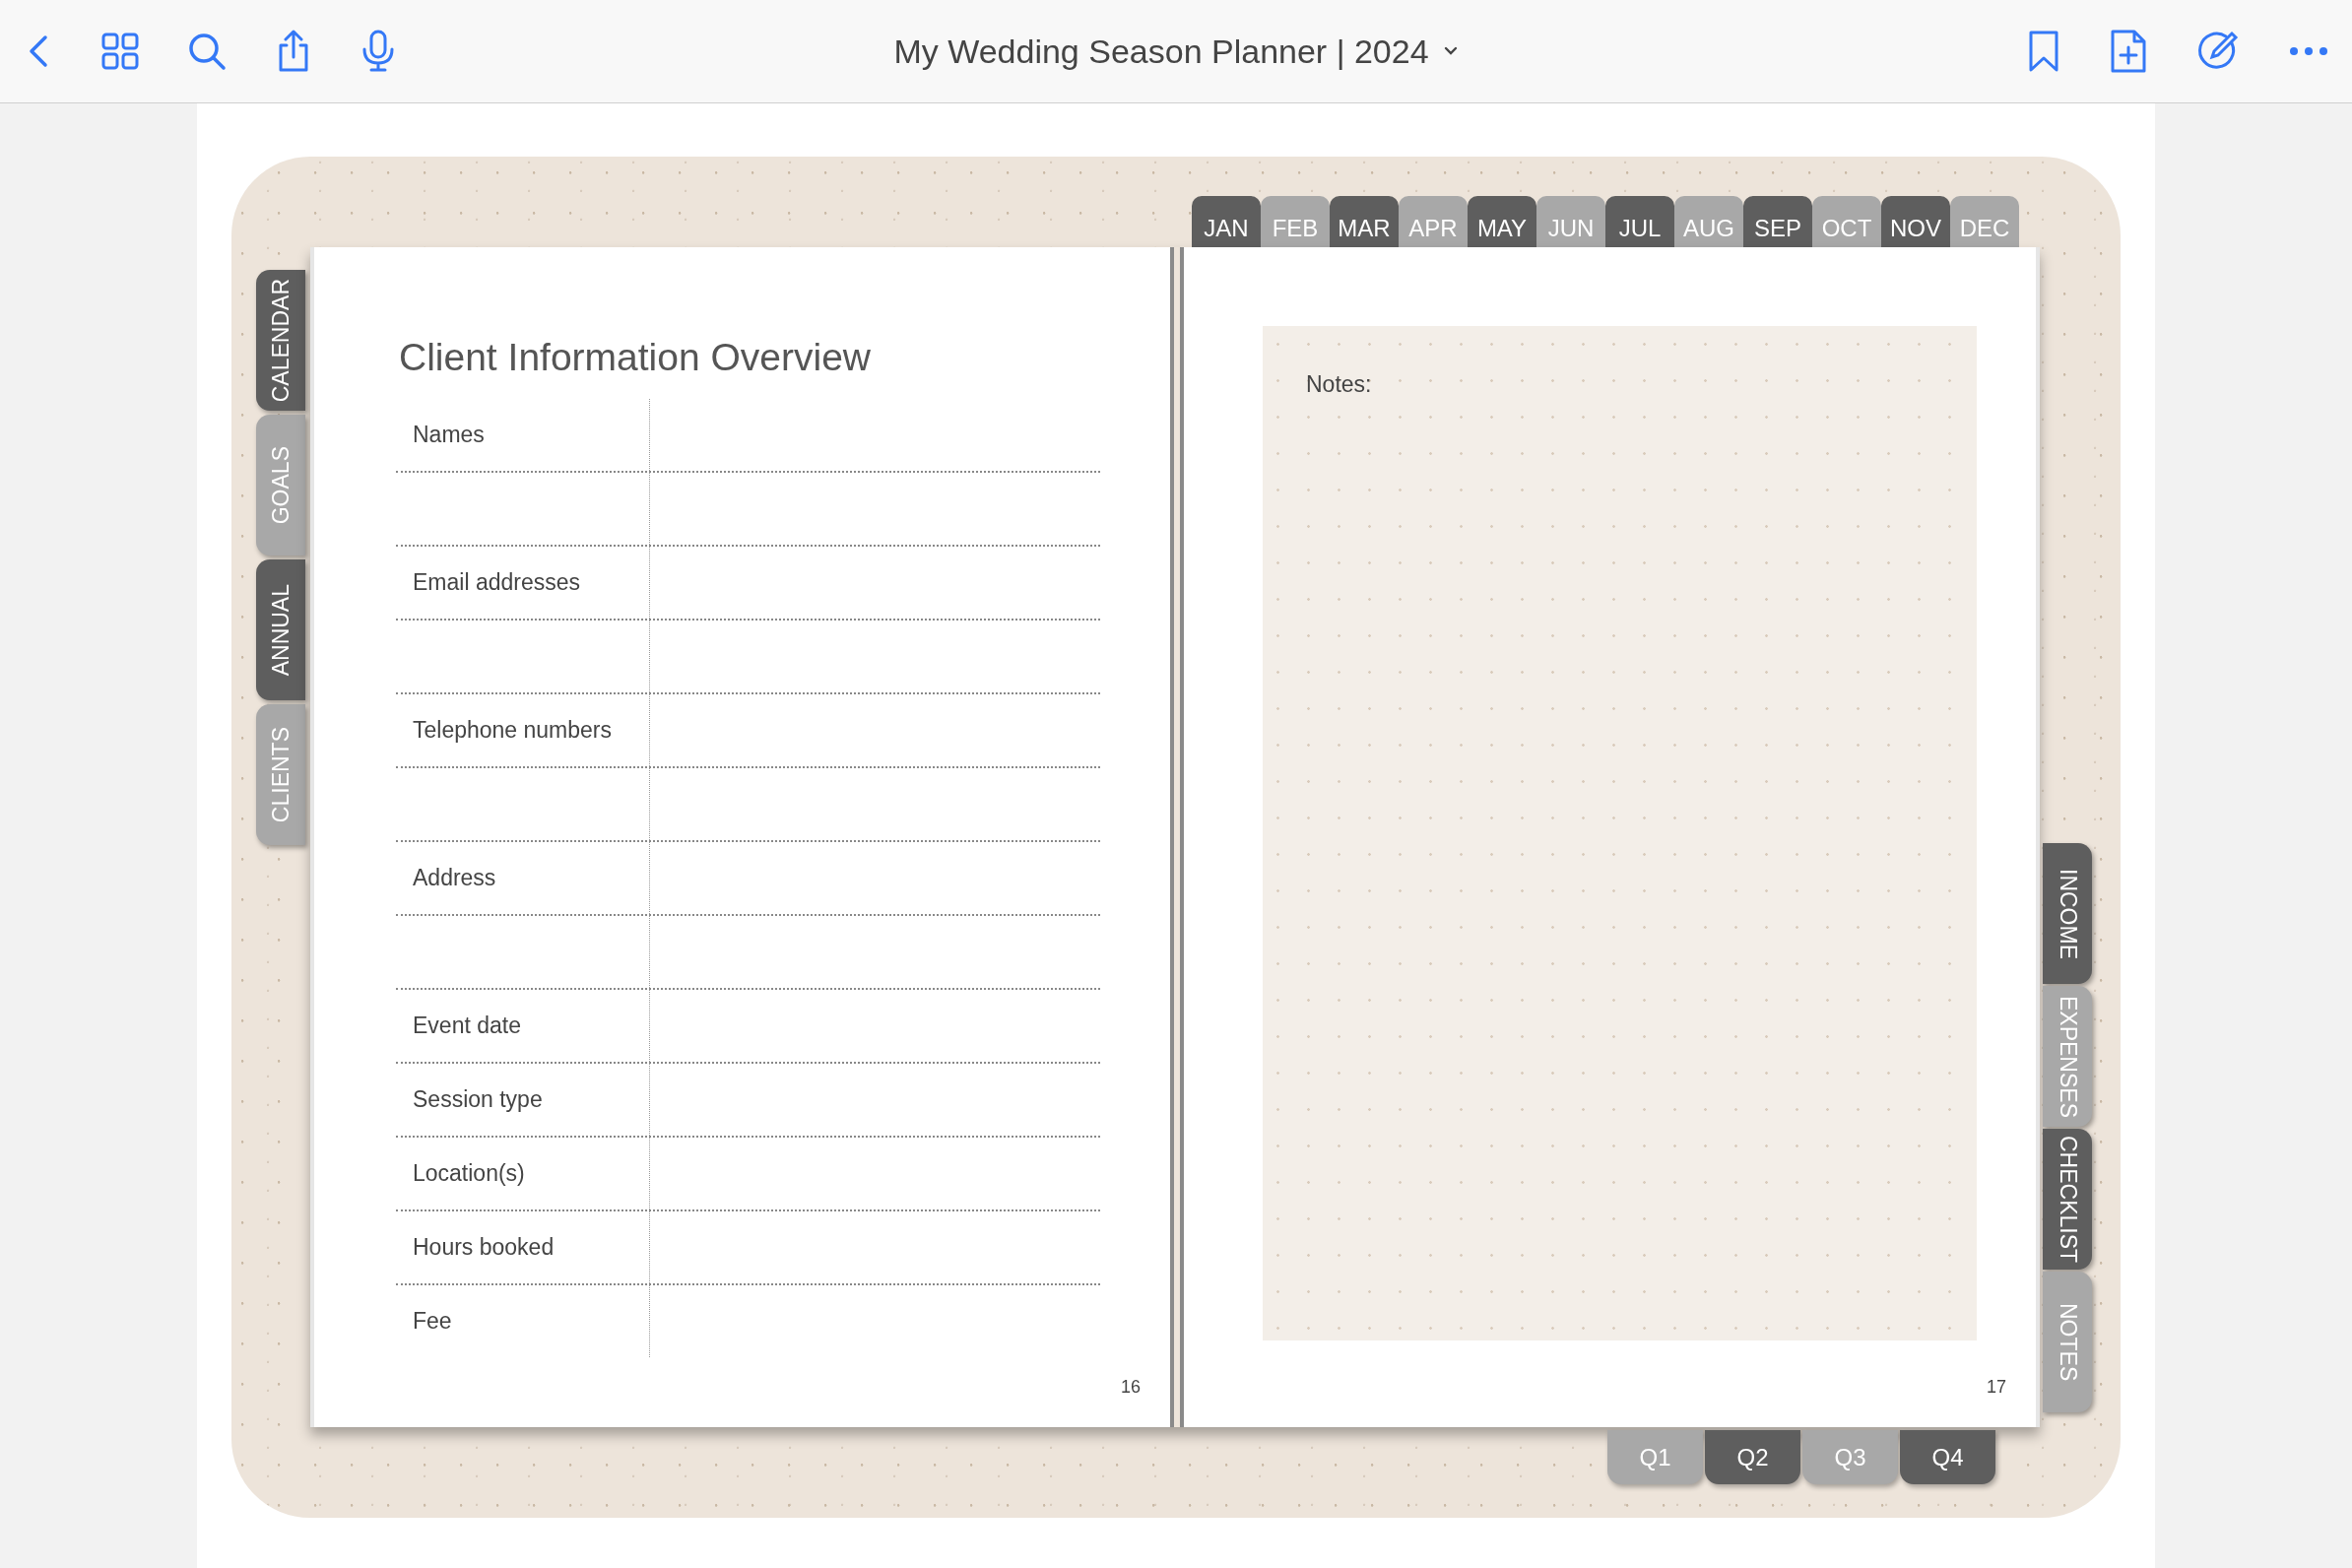 The height and width of the screenshot is (1568, 2352). What do you see at coordinates (2128, 52) in the screenshot?
I see `add-page-icon` at bounding box center [2128, 52].